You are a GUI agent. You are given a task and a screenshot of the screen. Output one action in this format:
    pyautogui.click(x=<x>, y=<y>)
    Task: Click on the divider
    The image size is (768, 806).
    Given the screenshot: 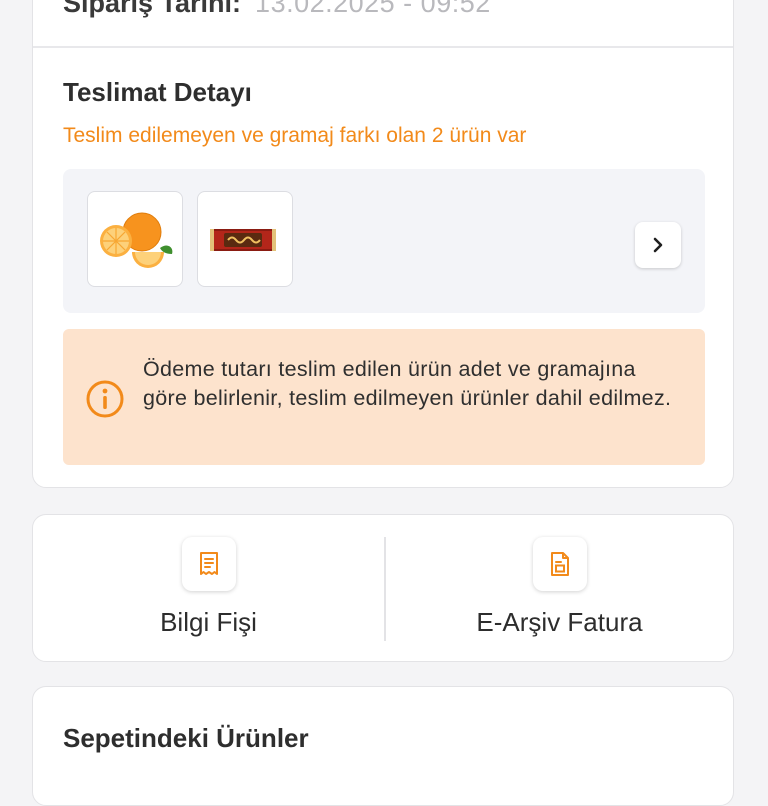 What is the action you would take?
    pyautogui.click(x=383, y=47)
    